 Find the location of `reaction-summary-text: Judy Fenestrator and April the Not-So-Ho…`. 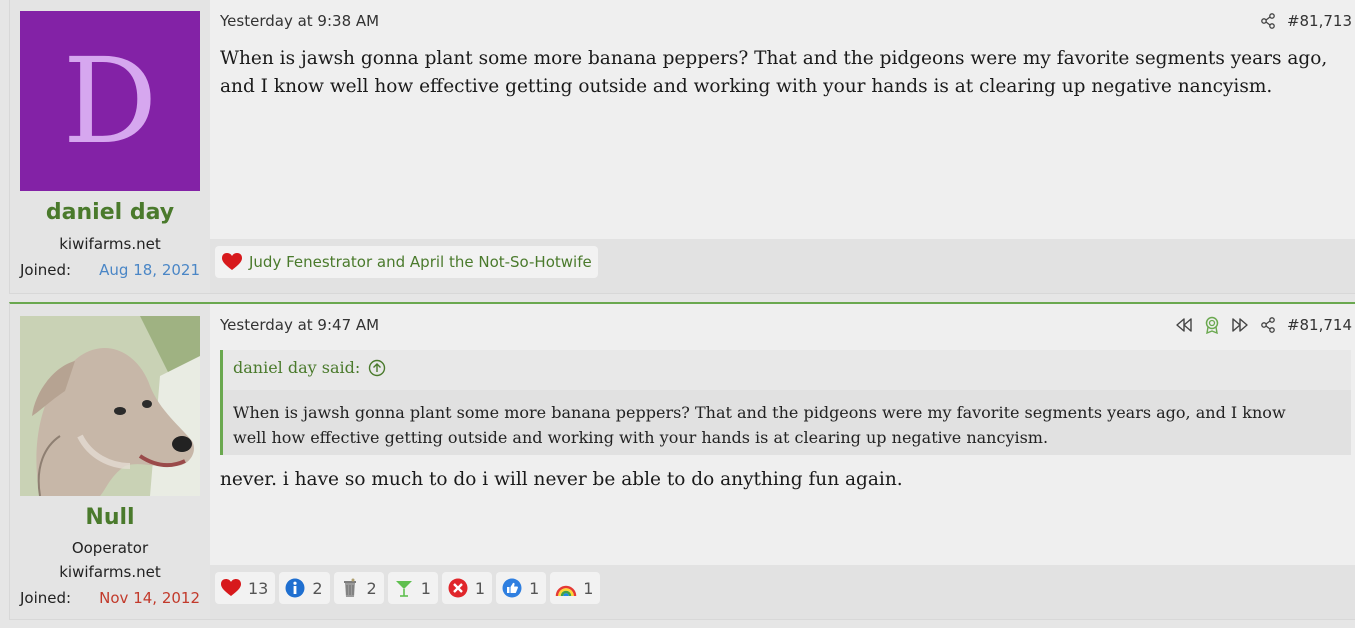

reaction-summary-text: Judy Fenestrator and April the Not-So-Ho… is located at coordinates (420, 262).